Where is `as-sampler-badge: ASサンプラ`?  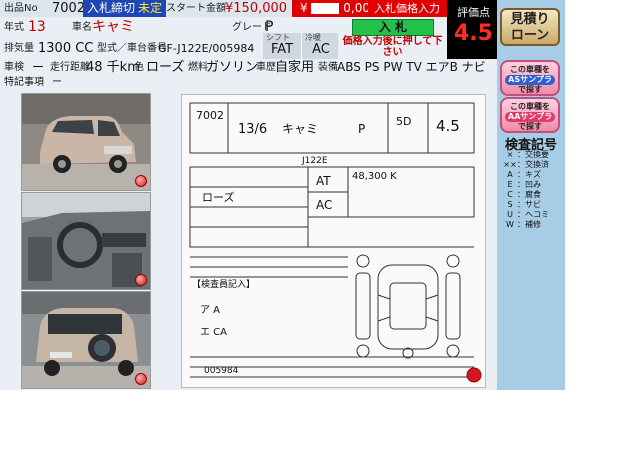
as-sampler-badge: ASサンプラ is located at coordinates (530, 80).